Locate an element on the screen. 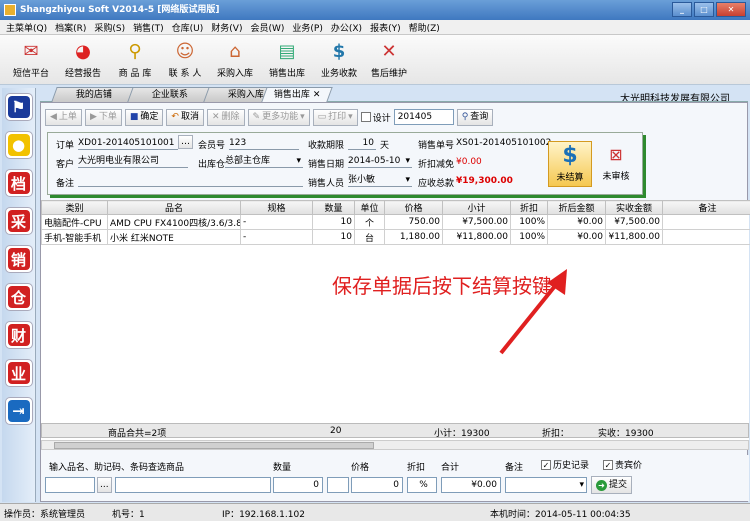 Image resolution: width=750 pixels, height=521 pixels. tab-enterprise-contact: 企业联系 is located at coordinates (170, 94).